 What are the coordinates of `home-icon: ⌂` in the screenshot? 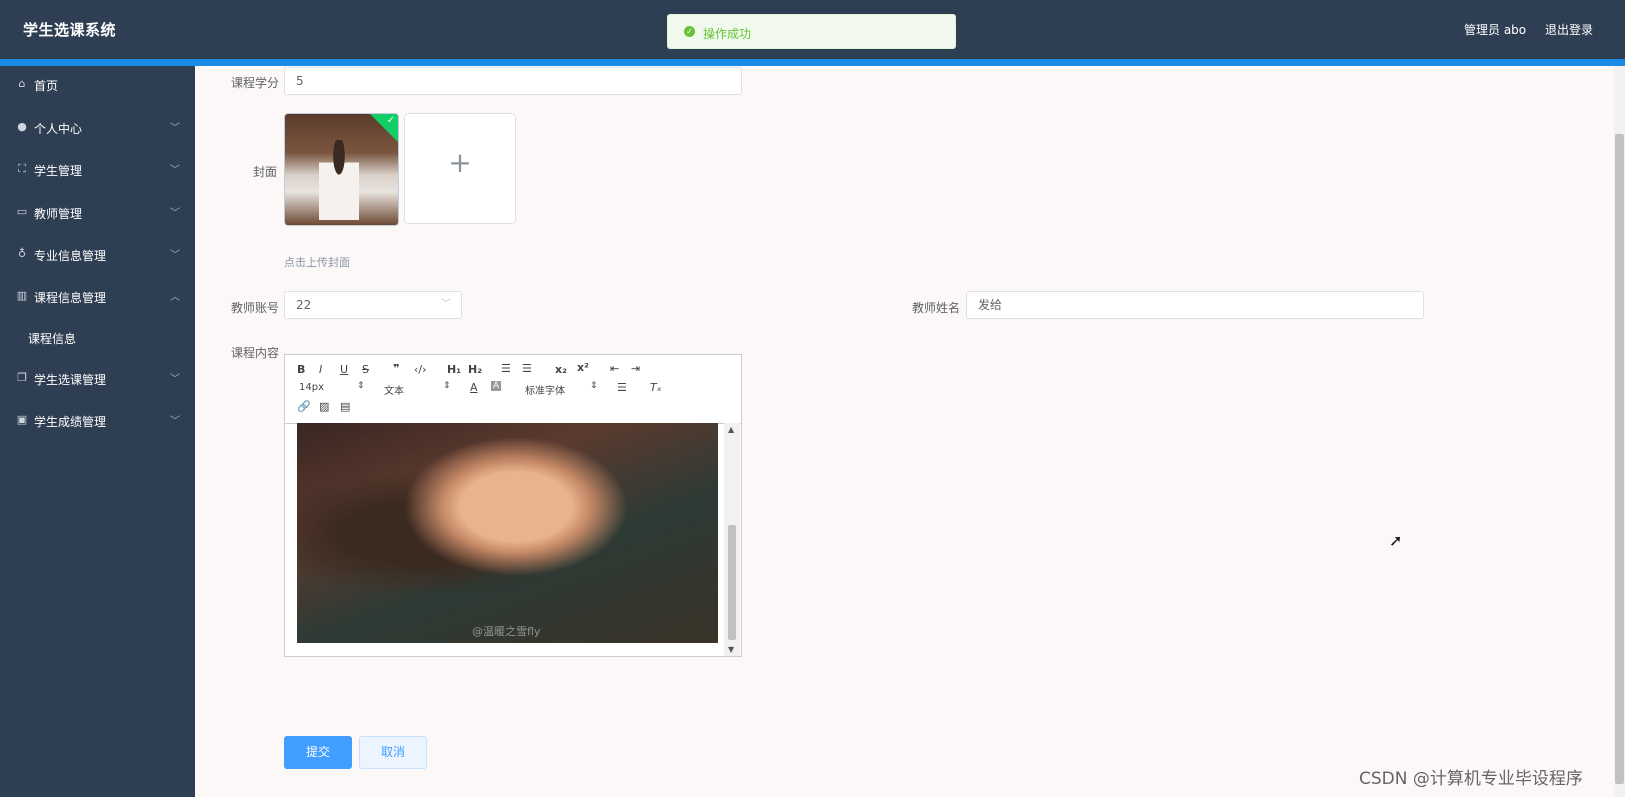 It's located at (22, 83).